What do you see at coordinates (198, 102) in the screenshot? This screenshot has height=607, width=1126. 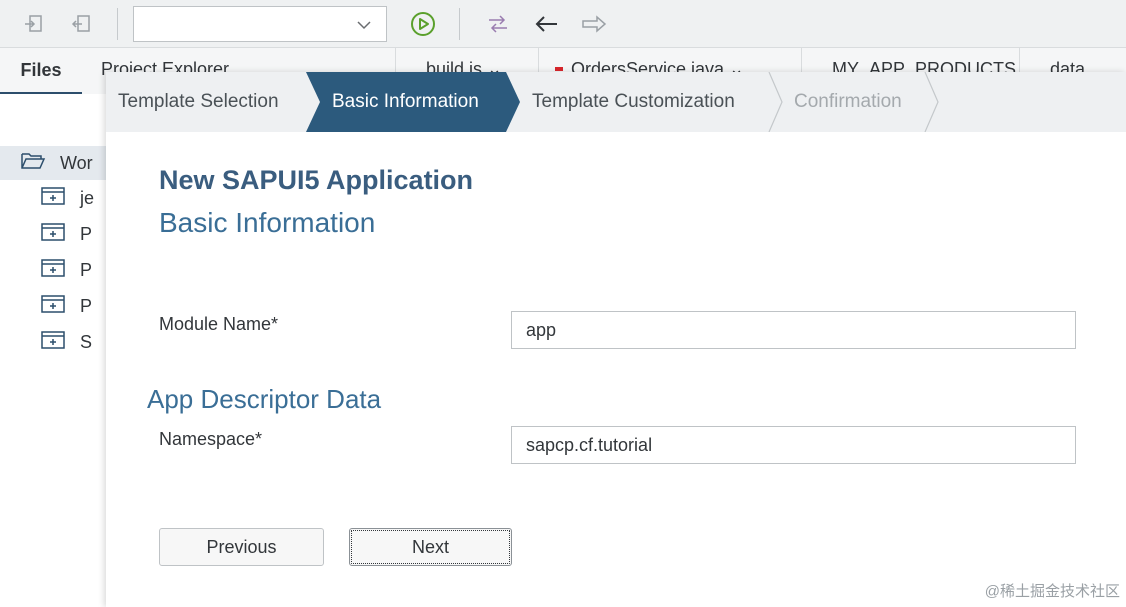 I see `wizard-step-template-selection: Template Selection` at bounding box center [198, 102].